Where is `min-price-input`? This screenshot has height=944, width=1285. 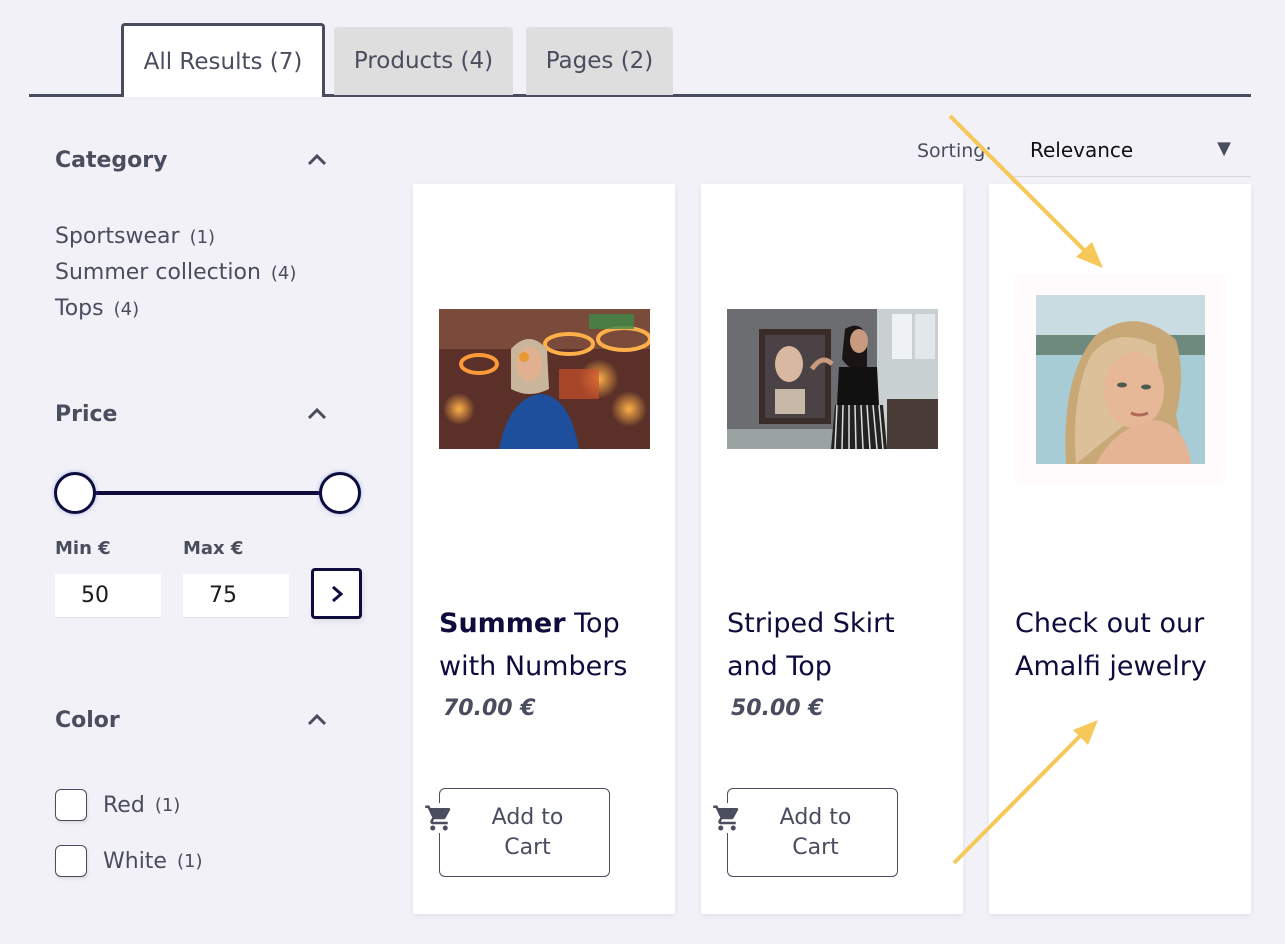 min-price-input is located at coordinates (108, 596).